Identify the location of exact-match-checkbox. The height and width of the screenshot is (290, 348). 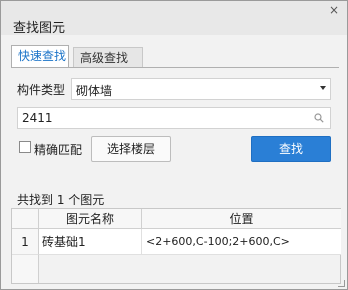
(25, 147).